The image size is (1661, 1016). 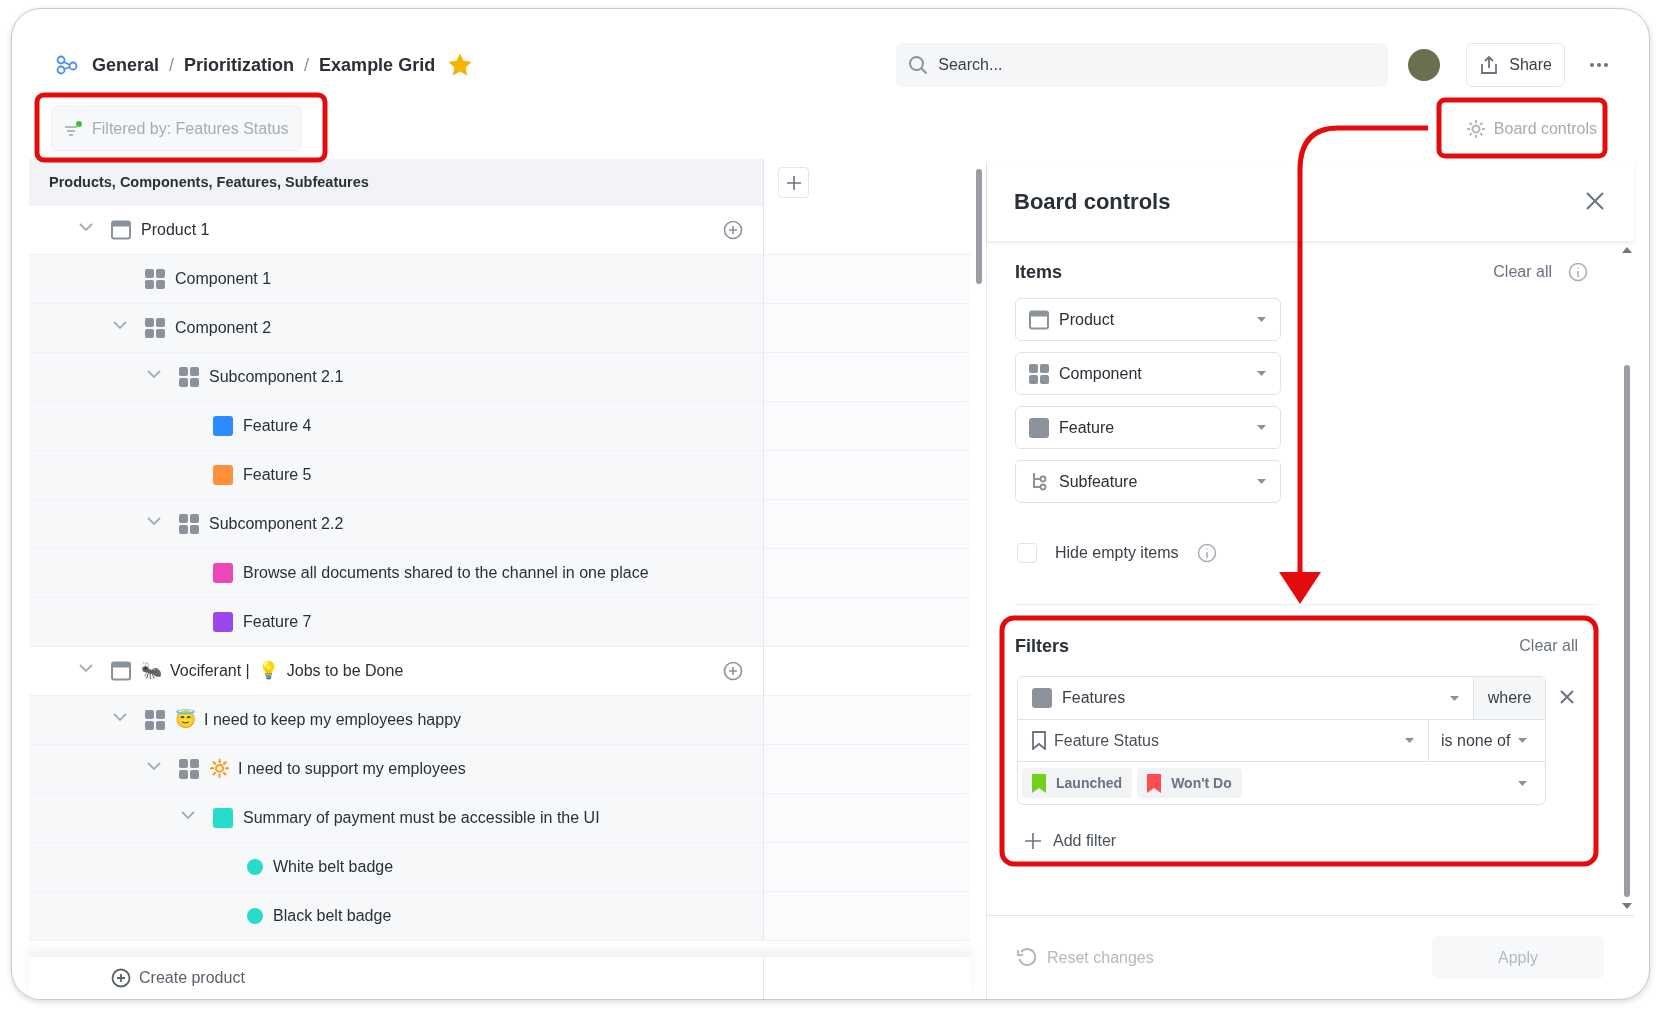 I want to click on emoji-icon: 😇, so click(x=185, y=720).